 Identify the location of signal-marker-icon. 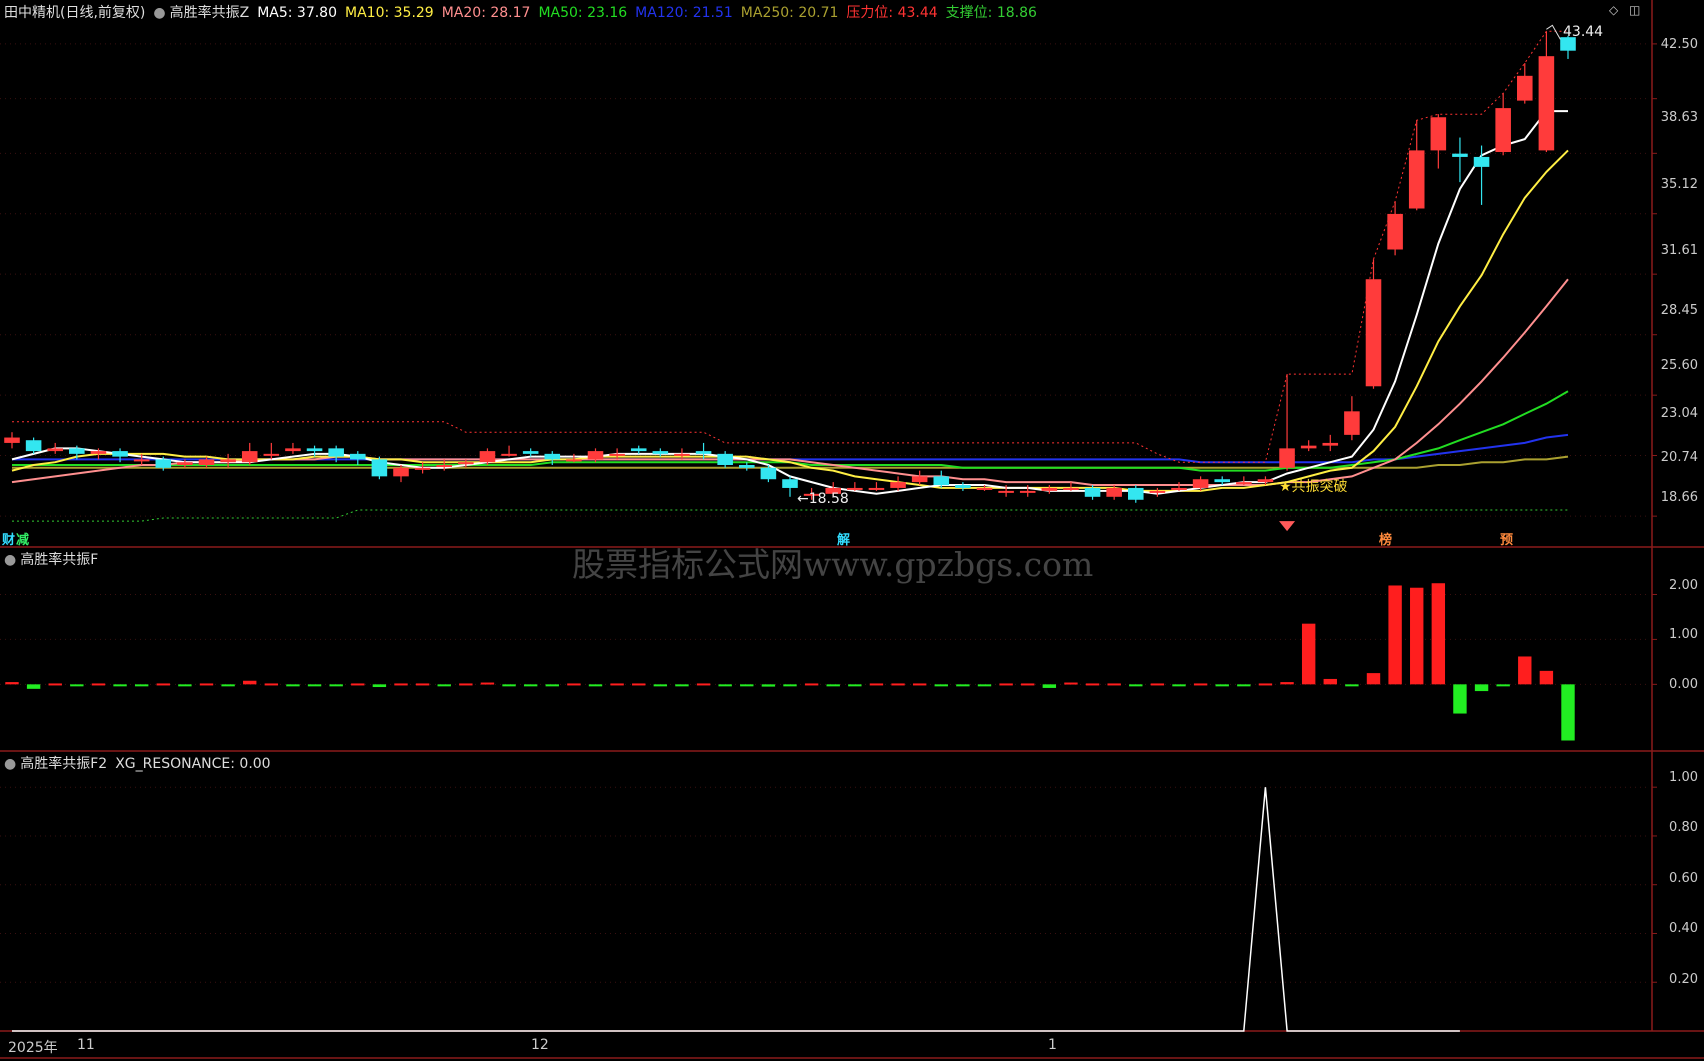
(1287, 526).